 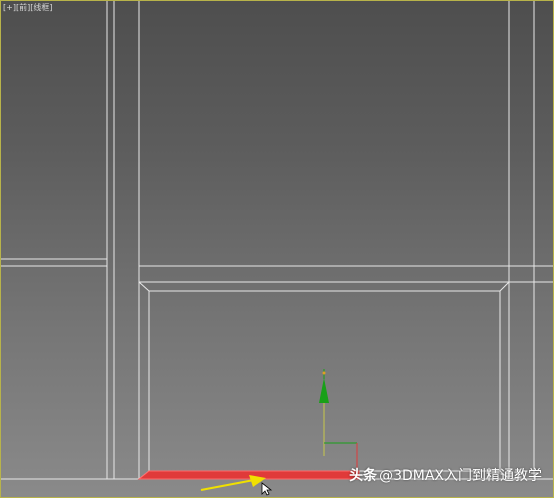 What do you see at coordinates (460, 476) in the screenshot?
I see `watermark-handle: @3DMAX入门到精通教学` at bounding box center [460, 476].